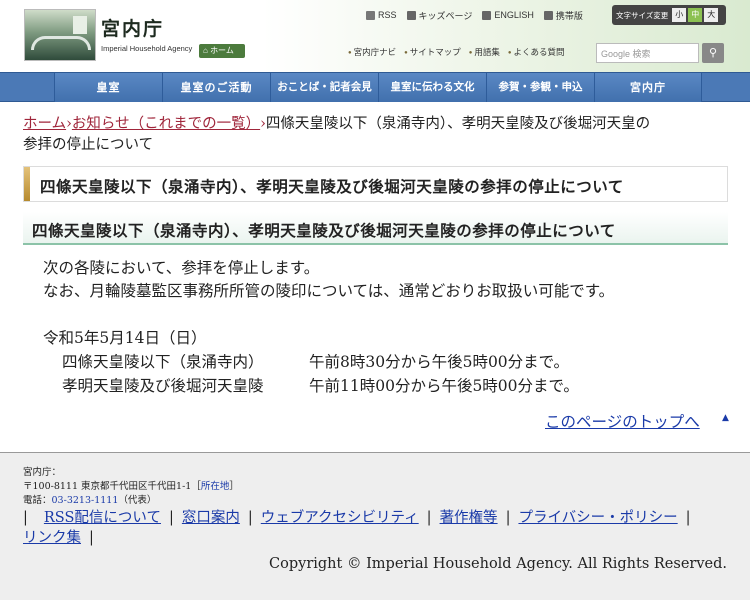 The image size is (750, 600). What do you see at coordinates (540, 87) in the screenshot?
I see `gnav-visits: 参賀・参観・申込` at bounding box center [540, 87].